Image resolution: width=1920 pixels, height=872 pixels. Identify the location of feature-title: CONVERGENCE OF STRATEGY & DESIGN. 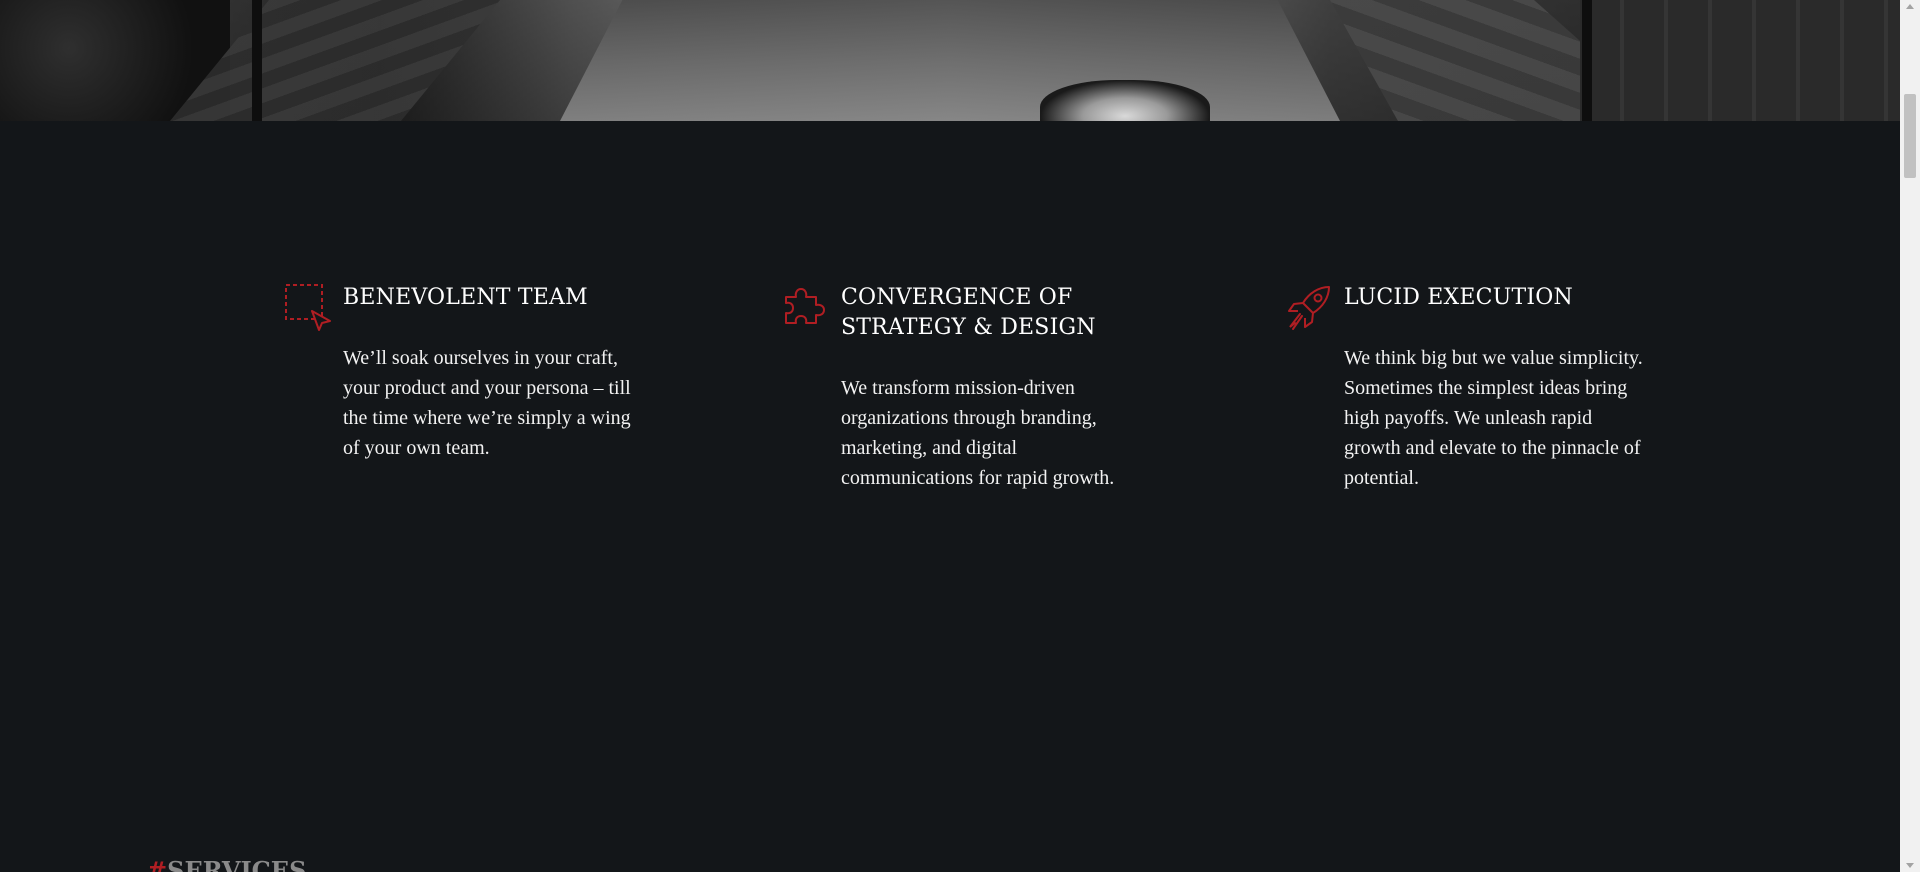
(968, 312).